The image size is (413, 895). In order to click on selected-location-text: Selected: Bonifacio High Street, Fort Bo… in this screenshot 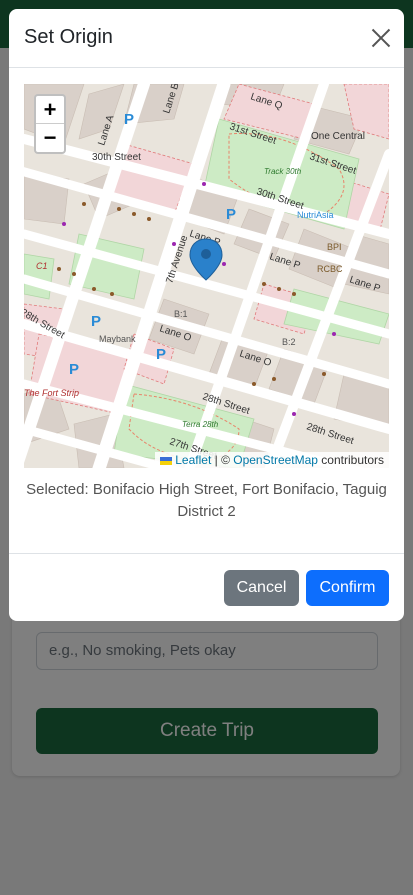, I will do `click(206, 500)`.